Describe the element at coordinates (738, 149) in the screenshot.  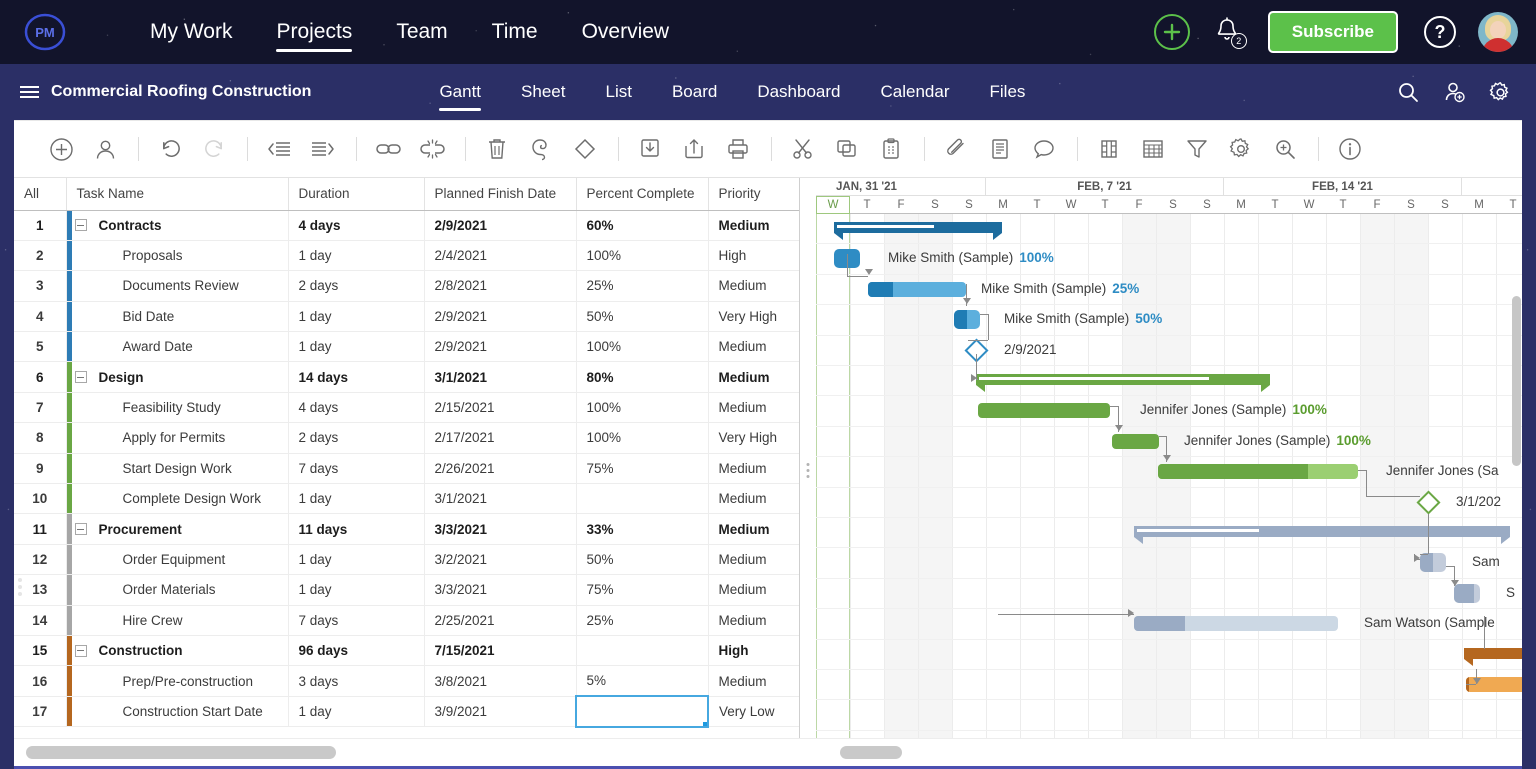
I see `print-icon` at that location.